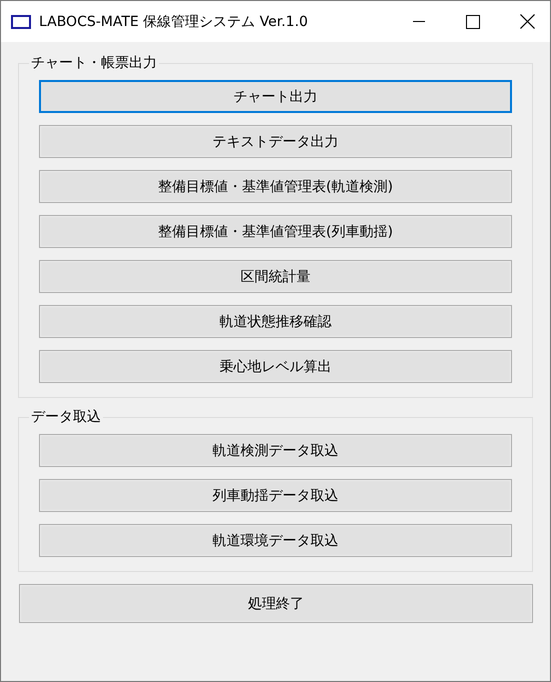  I want to click on action-button: 区間統計量, so click(275, 276).